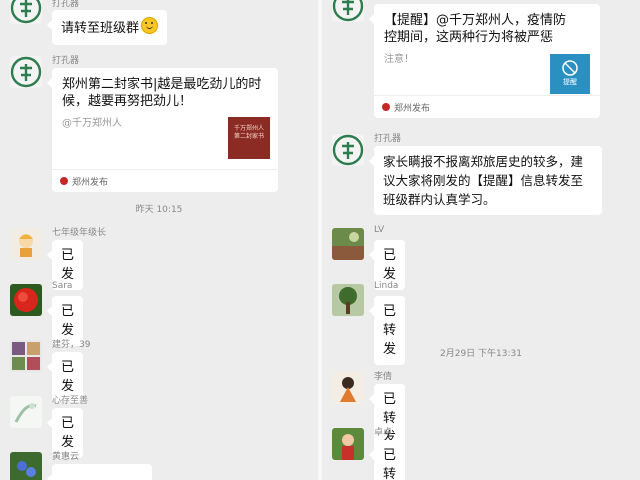 The image size is (640, 480). Describe the element at coordinates (484, 61) in the screenshot. I see `article-card: 【提醒】@千万郑州人，疫情防控期间，这两种行为将被严惩 注意！ 提醒 郑州发布` at that location.